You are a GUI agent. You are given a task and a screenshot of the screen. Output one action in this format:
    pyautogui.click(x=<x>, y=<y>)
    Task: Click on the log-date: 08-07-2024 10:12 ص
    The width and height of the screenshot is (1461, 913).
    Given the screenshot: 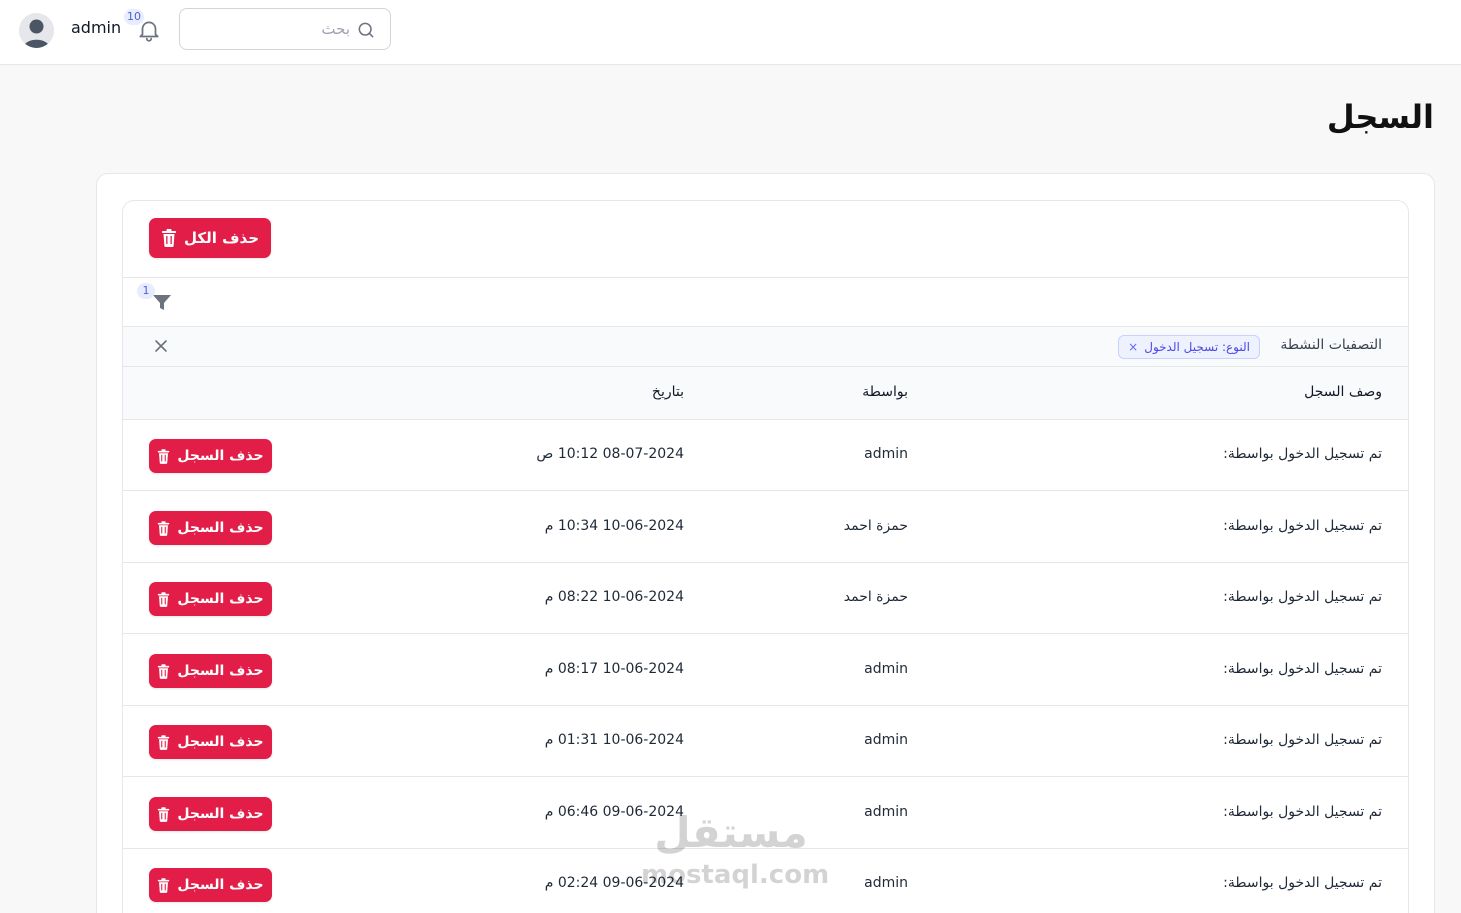 What is the action you would take?
    pyautogui.click(x=610, y=454)
    